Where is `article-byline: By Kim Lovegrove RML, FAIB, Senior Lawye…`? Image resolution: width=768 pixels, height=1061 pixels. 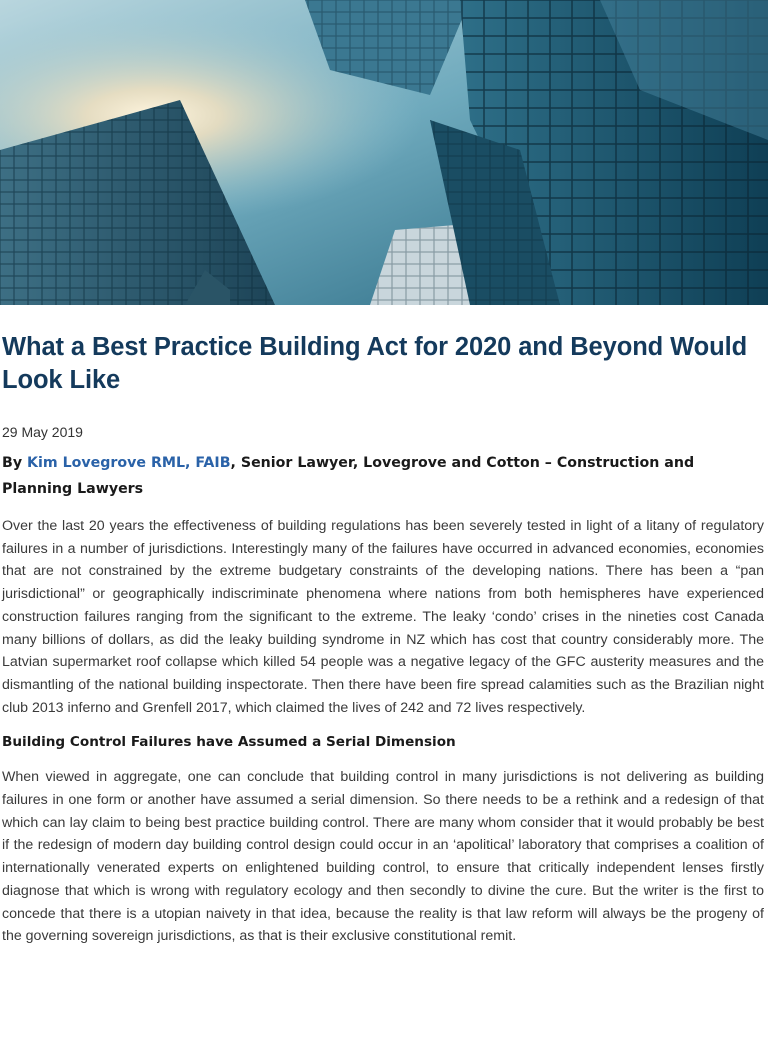
article-byline: By Kim Lovegrove RML, FAIB, Senior Lawye… is located at coordinates (384, 476).